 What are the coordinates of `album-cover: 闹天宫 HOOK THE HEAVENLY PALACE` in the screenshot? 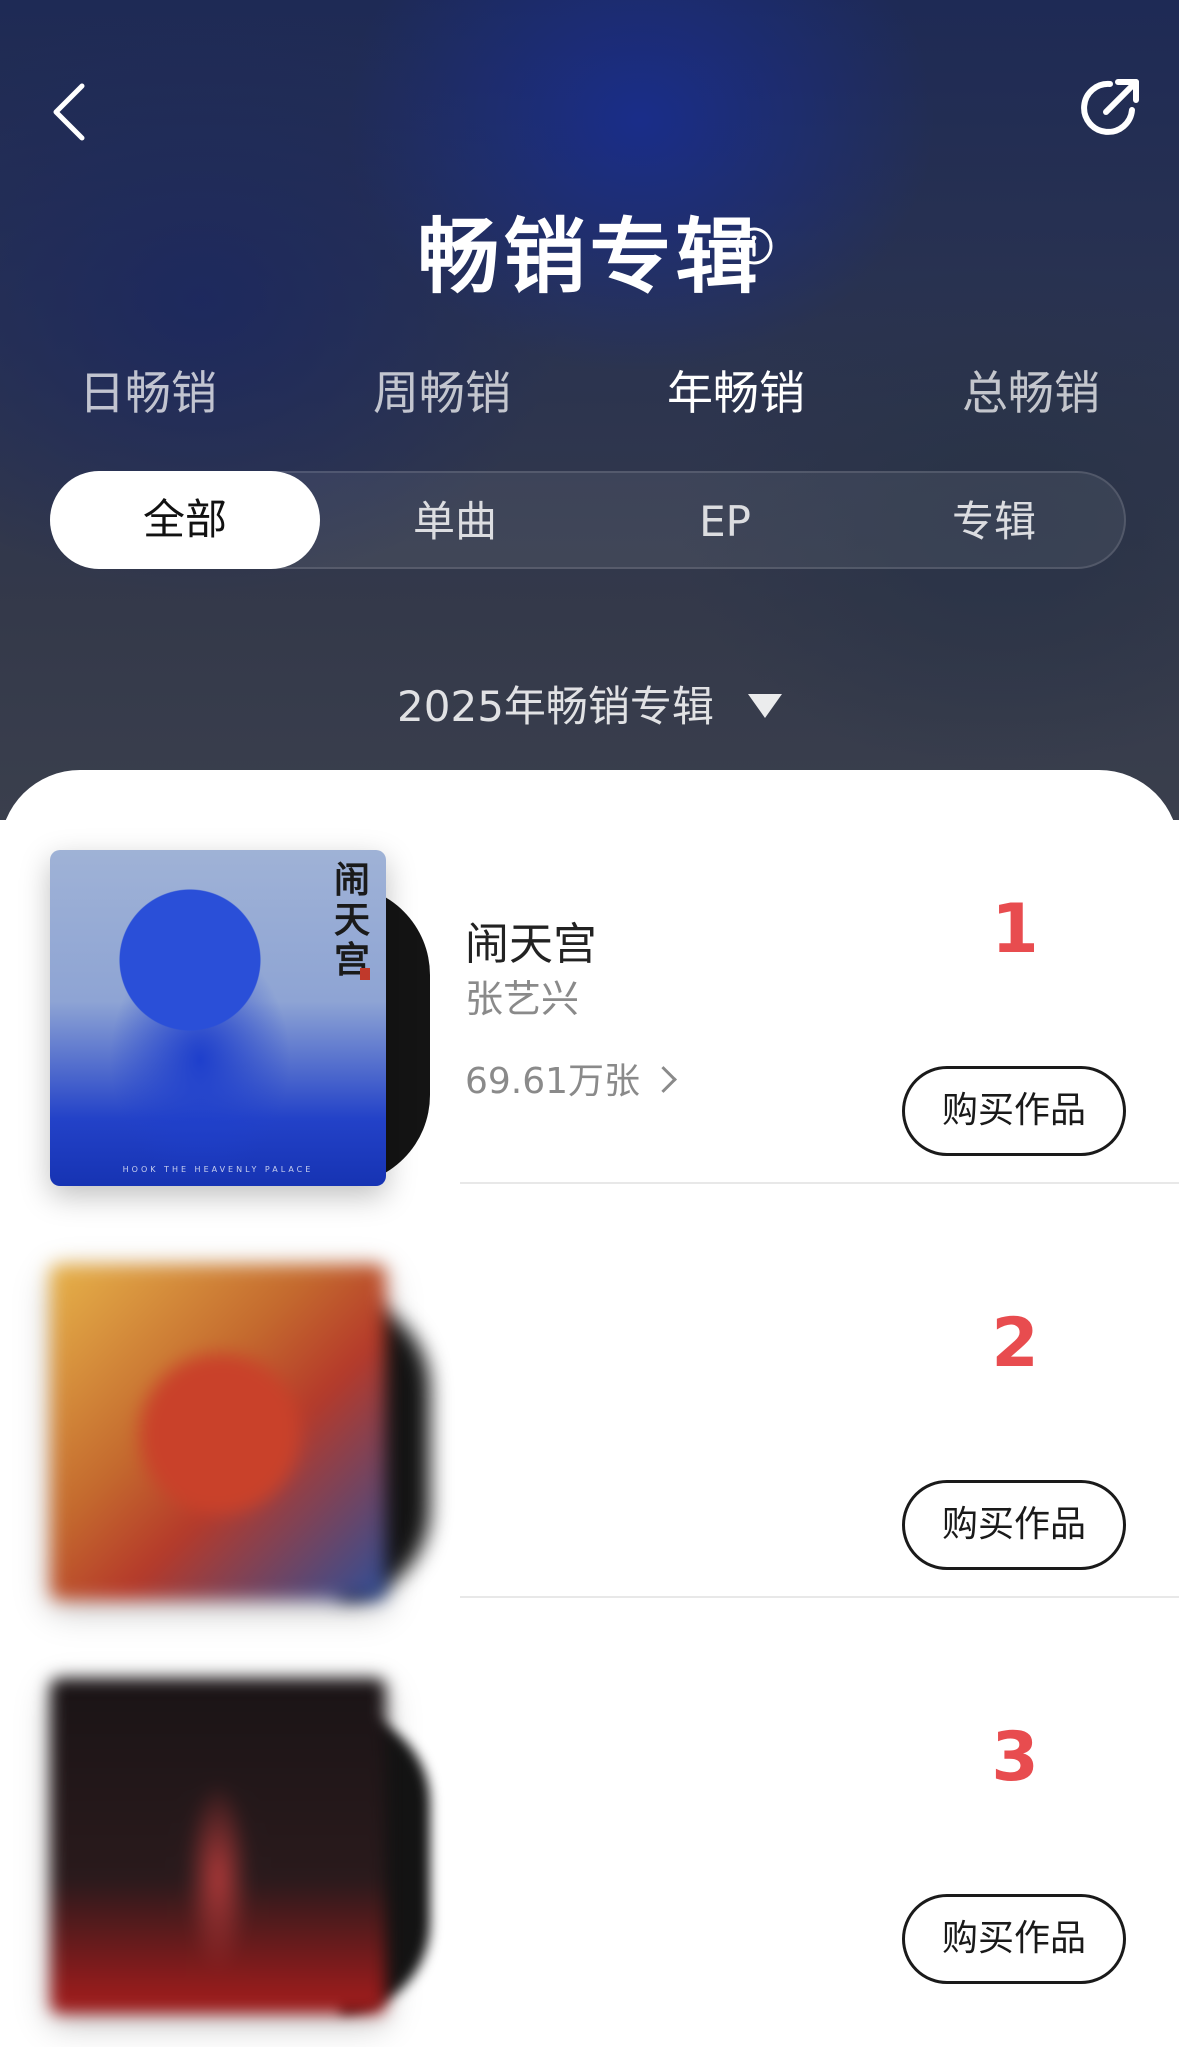 It's located at (218, 1018).